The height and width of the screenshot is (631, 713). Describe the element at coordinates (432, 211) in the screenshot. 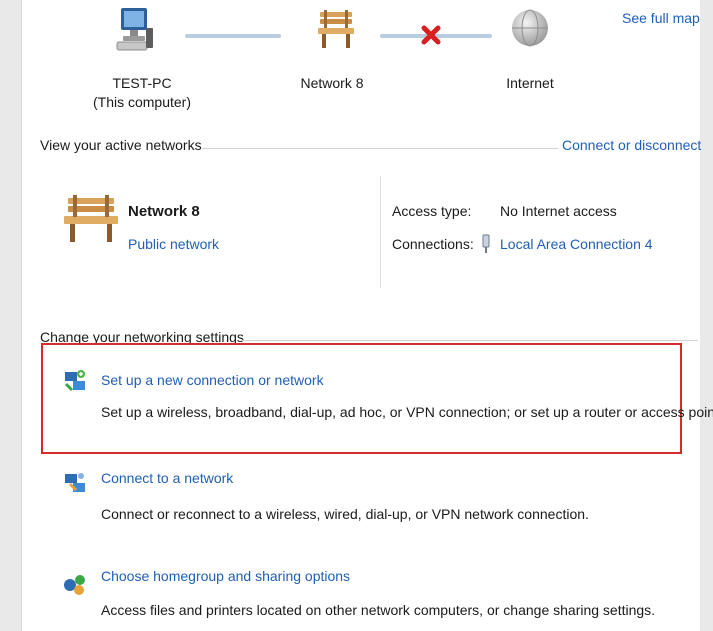

I see `access-type-label: Access type:` at that location.